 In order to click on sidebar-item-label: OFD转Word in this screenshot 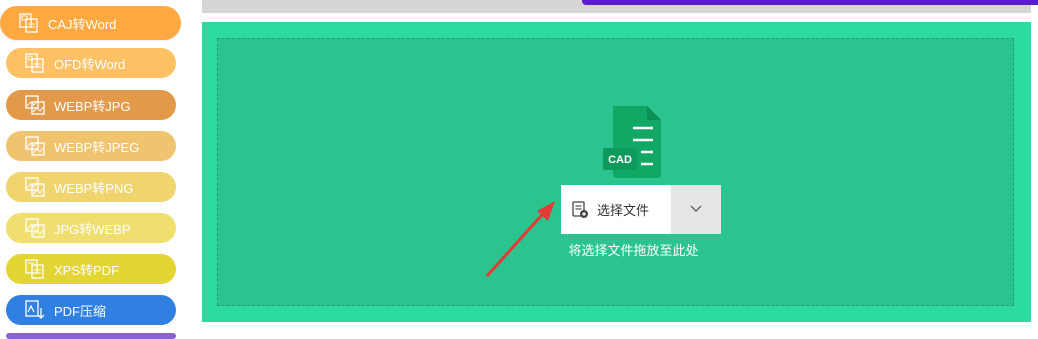, I will do `click(90, 64)`.